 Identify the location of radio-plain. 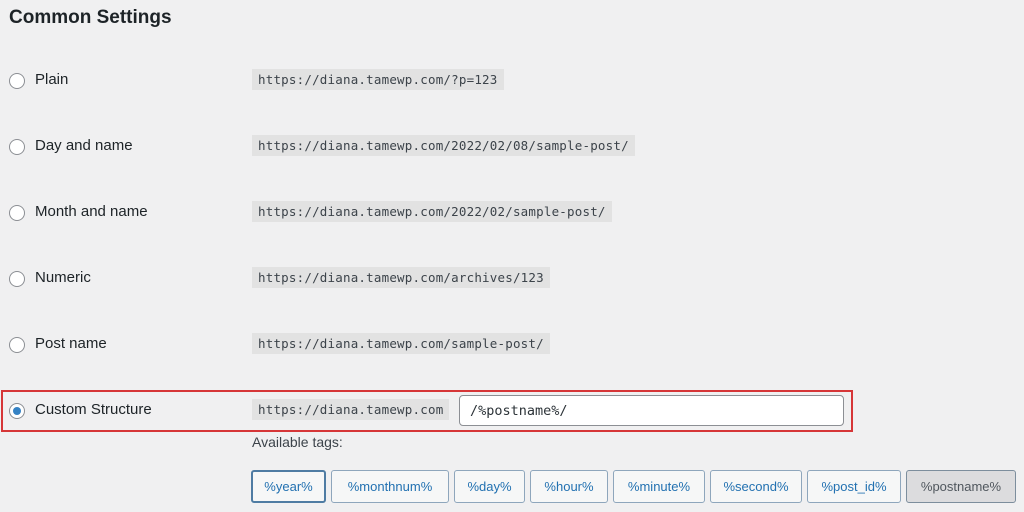
(17, 81).